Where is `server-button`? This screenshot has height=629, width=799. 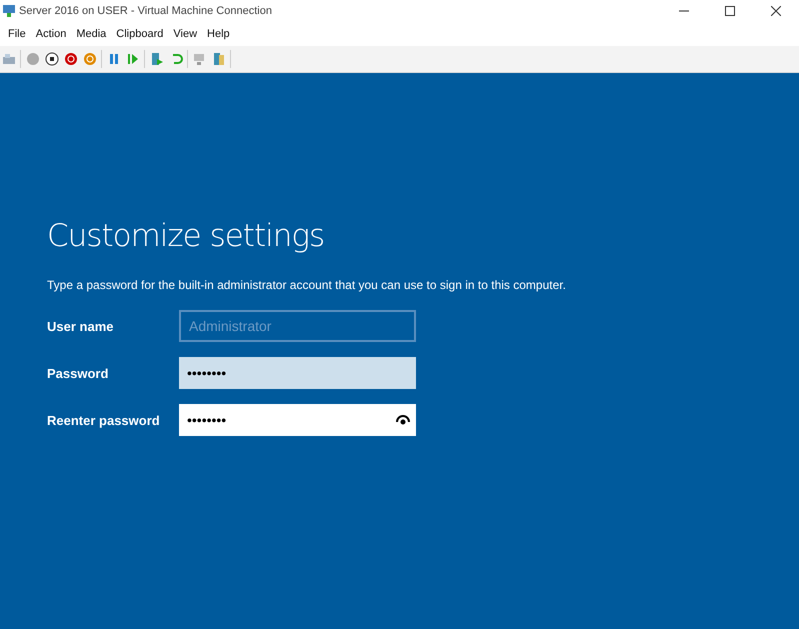 server-button is located at coordinates (218, 59).